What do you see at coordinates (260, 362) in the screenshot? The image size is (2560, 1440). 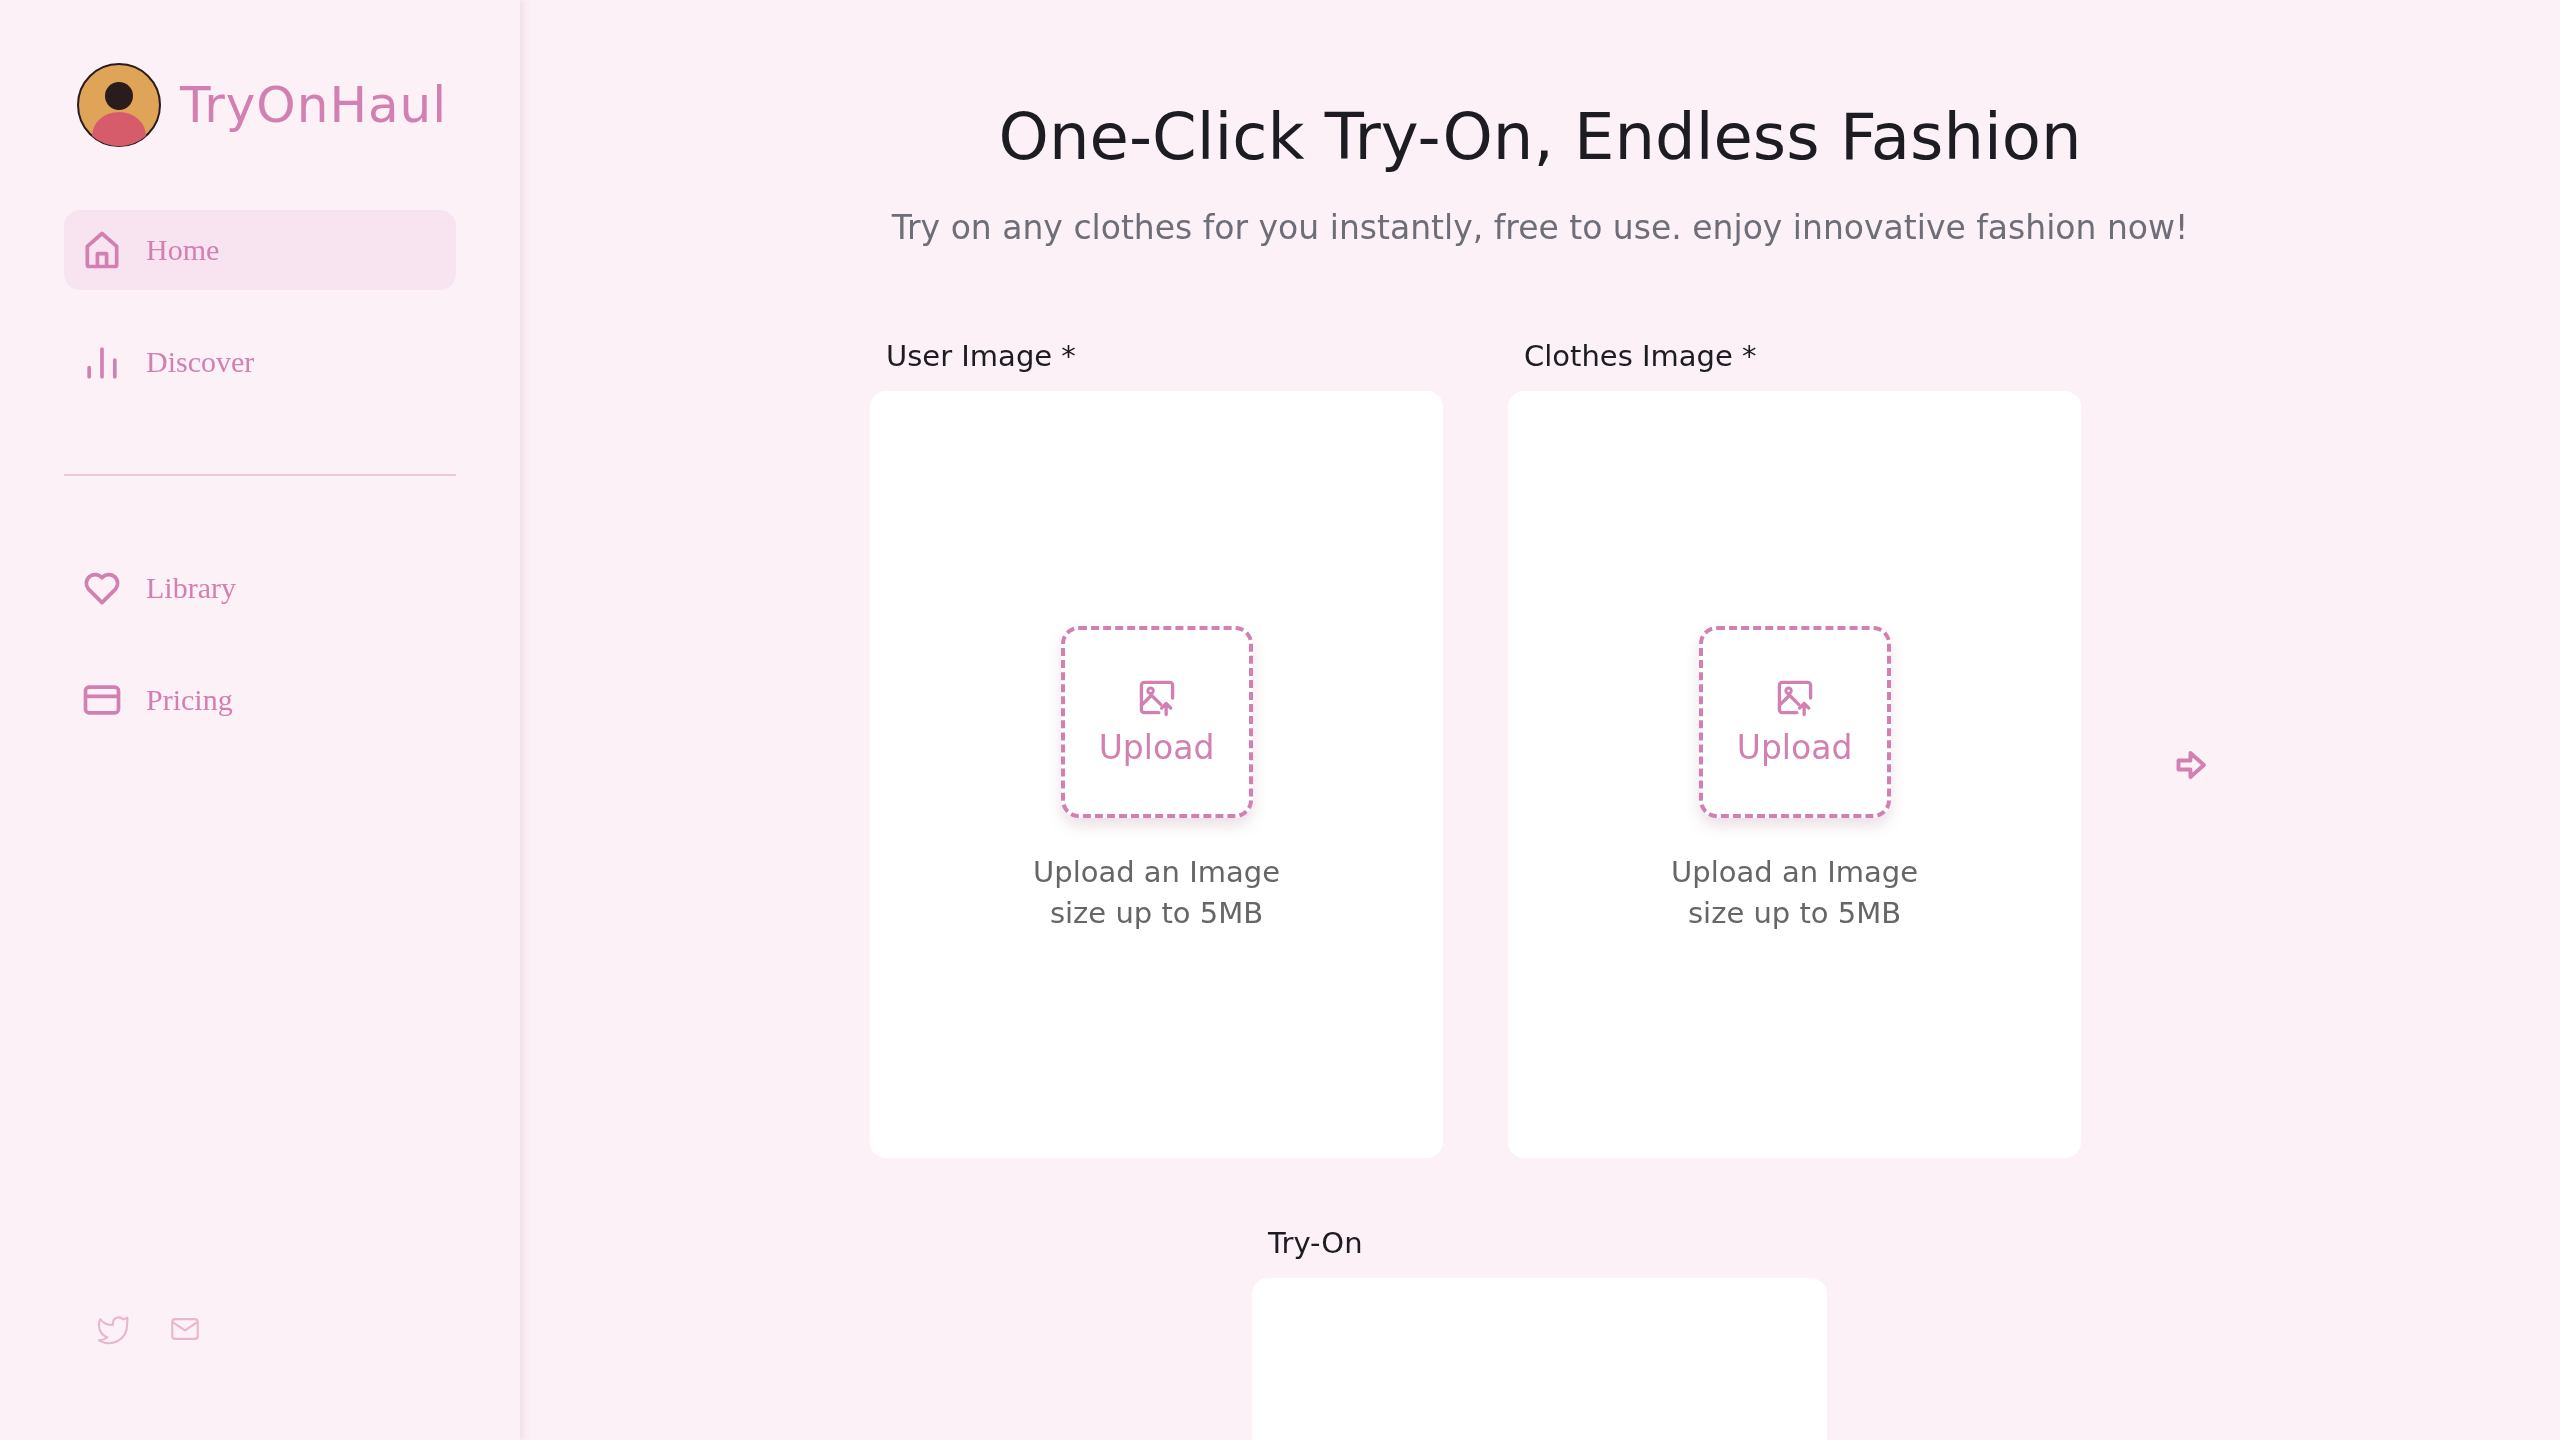 I see `nav-item: Discover` at bounding box center [260, 362].